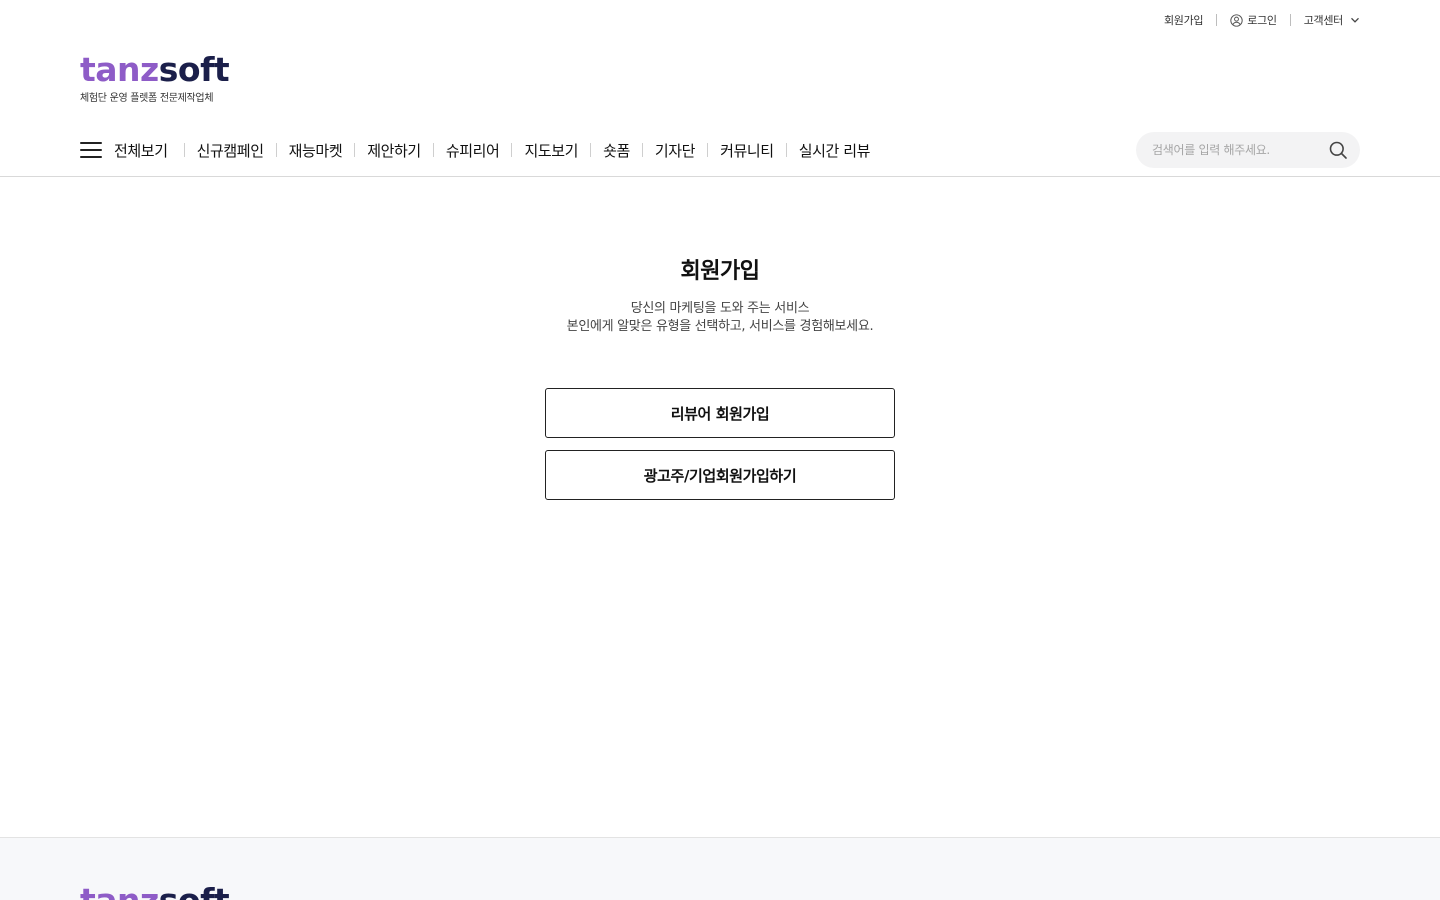 The image size is (1440, 900). Describe the element at coordinates (394, 150) in the screenshot. I see `nav-propose: 제안하기` at that location.